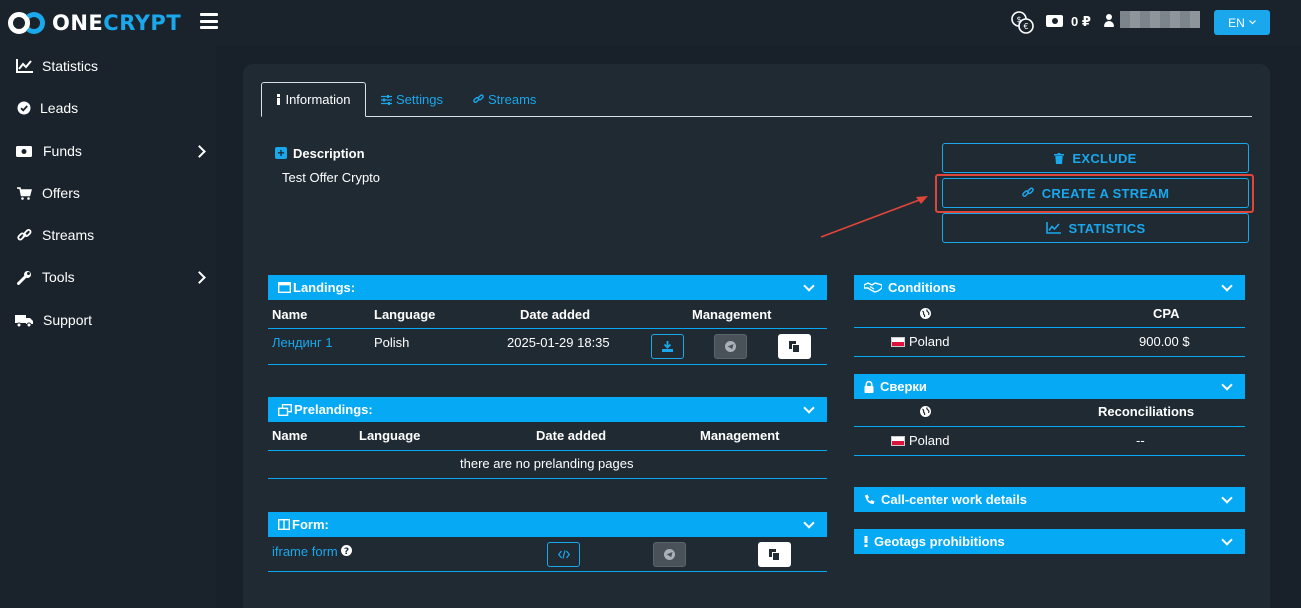 This screenshot has width=1301, height=608. Describe the element at coordinates (1054, 21) in the screenshot. I see `balance-icon` at that location.